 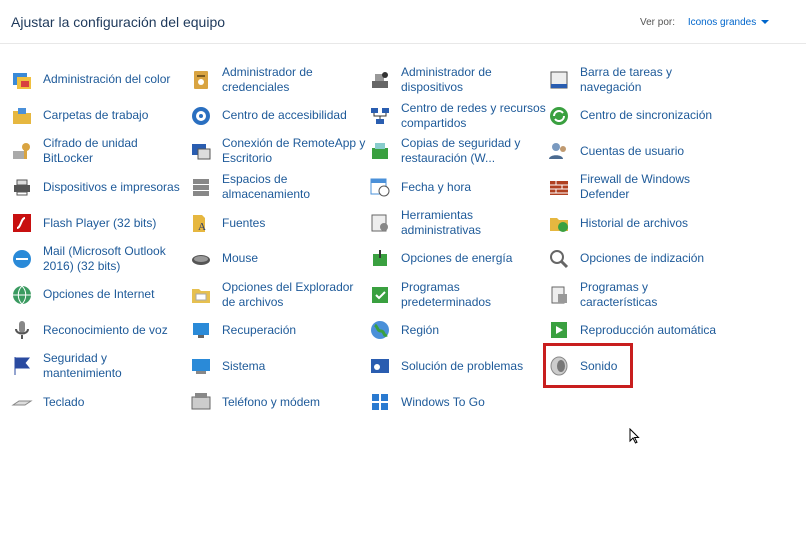 I want to click on control-panel-item-label: Opciones de energía, so click(x=457, y=258).